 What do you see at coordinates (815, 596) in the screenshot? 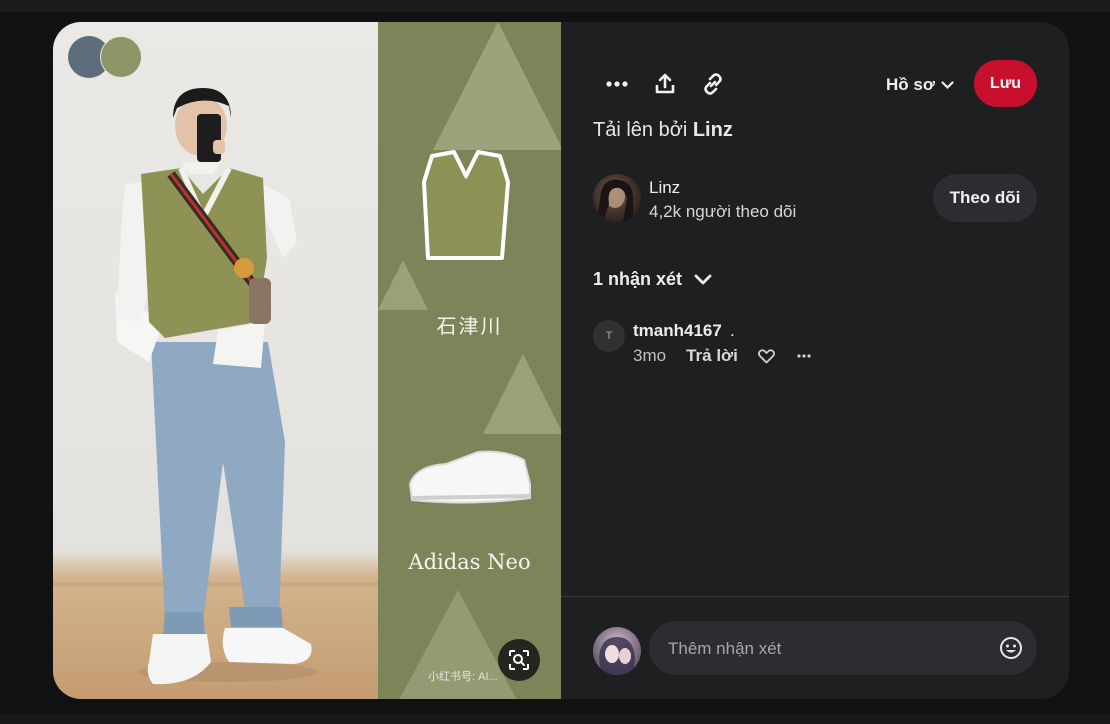
I see `composer-divider` at bounding box center [815, 596].